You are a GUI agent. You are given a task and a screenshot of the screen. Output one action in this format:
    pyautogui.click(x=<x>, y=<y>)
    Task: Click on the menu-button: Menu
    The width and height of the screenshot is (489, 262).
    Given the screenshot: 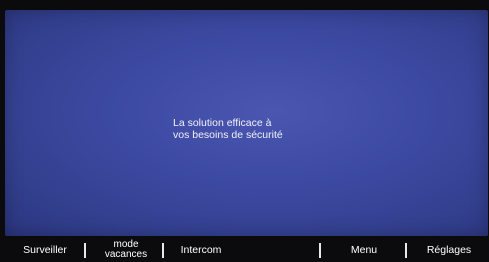 What is the action you would take?
    pyautogui.click(x=364, y=250)
    